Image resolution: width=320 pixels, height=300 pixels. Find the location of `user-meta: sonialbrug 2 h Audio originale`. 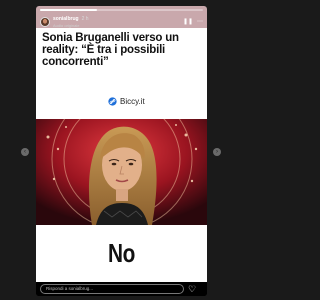

user-meta: sonialbrug 2 h Audio originale is located at coordinates (71, 22).